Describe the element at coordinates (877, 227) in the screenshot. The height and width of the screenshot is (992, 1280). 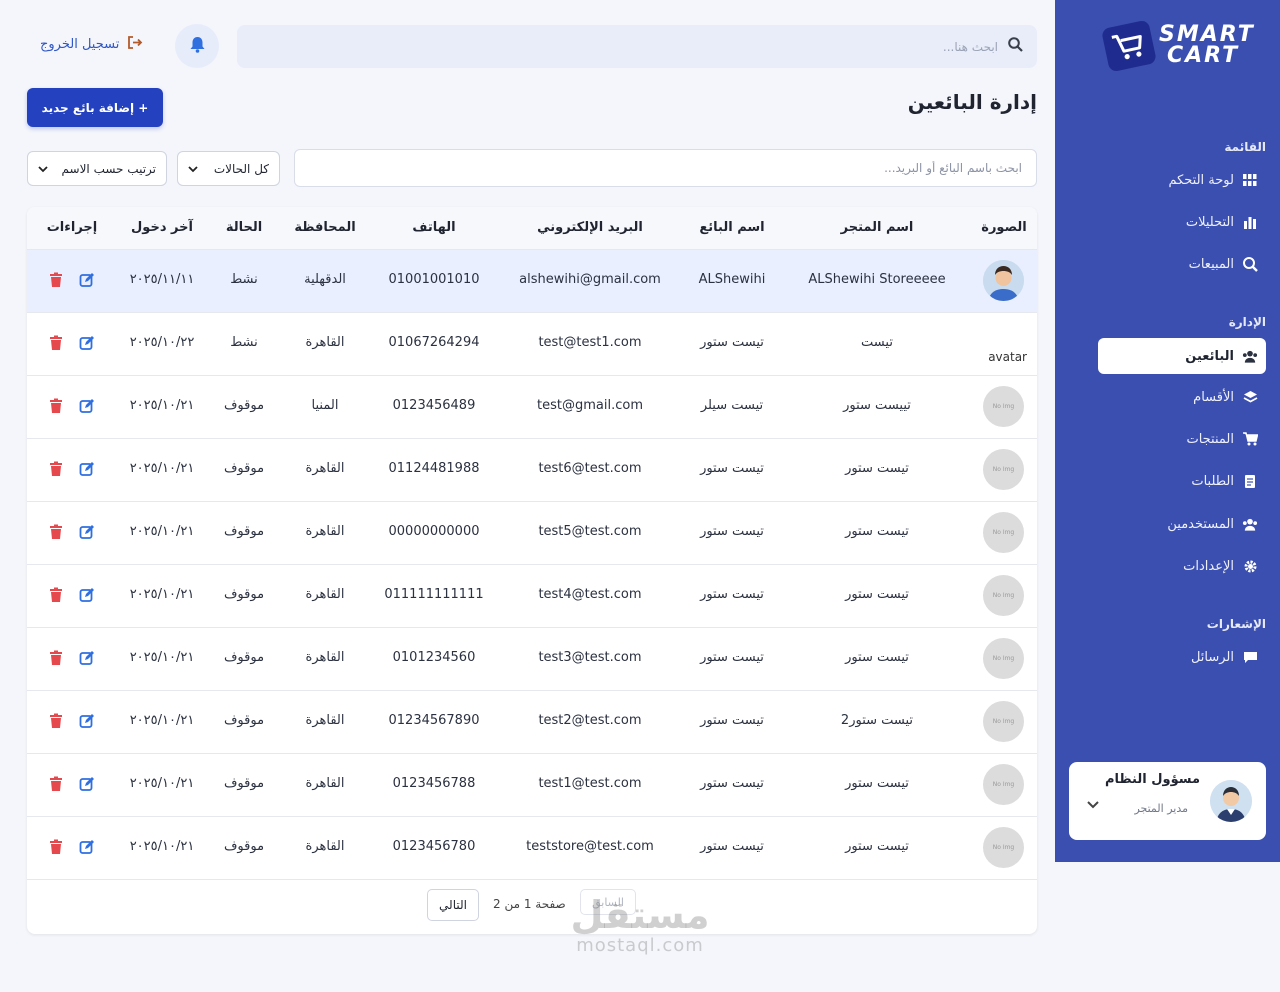
I see `header-store: اسم المتجر` at that location.